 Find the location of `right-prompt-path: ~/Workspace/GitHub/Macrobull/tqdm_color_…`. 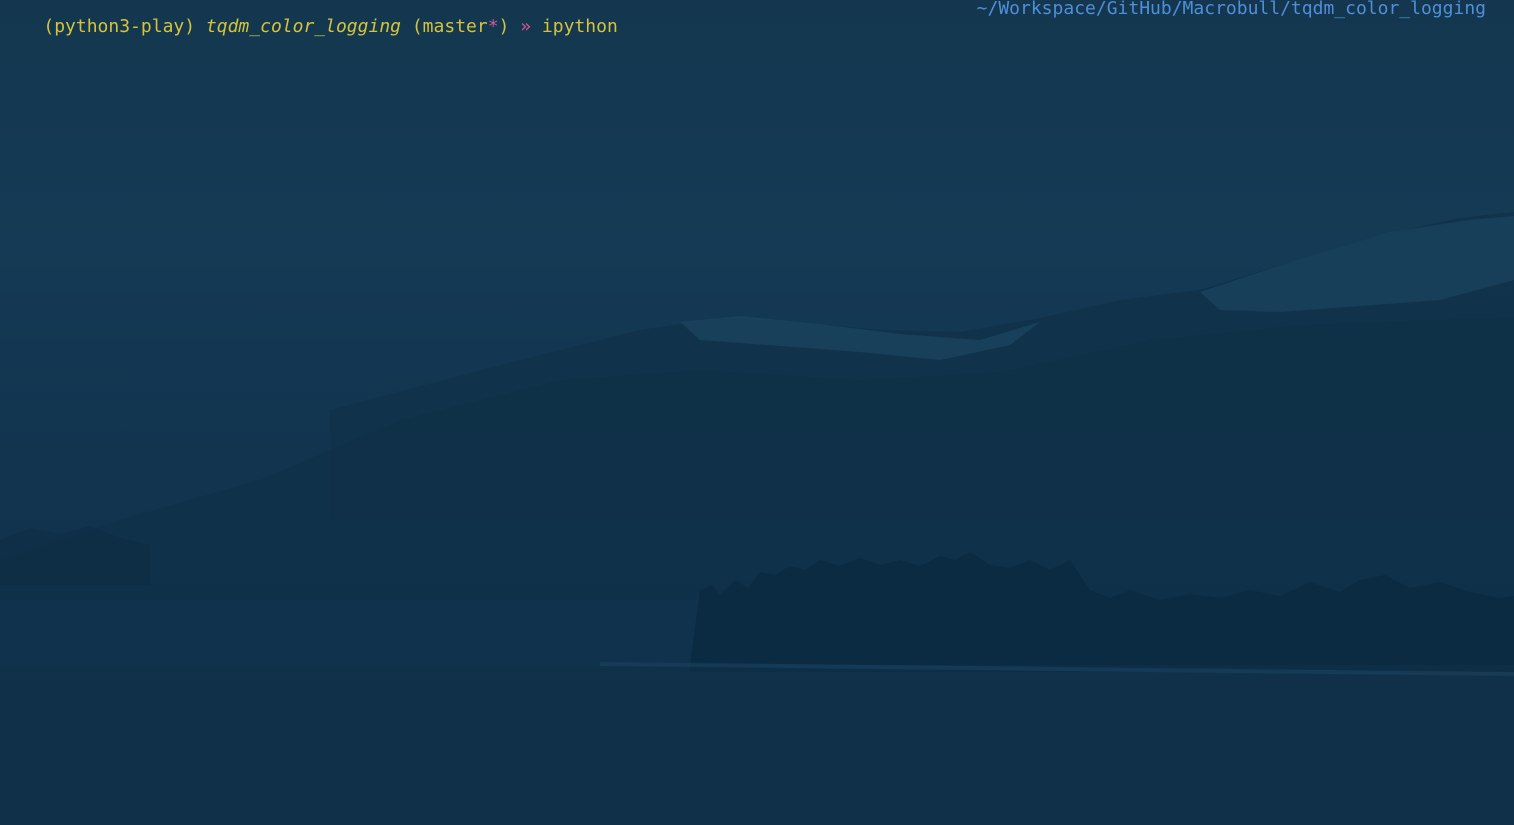

right-prompt-path: ~/Workspace/GitHub/Macrobull/tqdm_color_… is located at coordinates (1231, 9).